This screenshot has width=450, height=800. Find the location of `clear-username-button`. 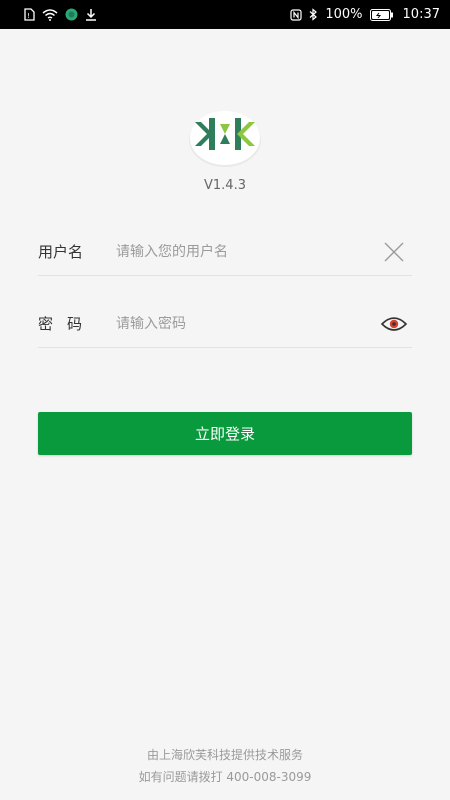

clear-username-button is located at coordinates (394, 252).